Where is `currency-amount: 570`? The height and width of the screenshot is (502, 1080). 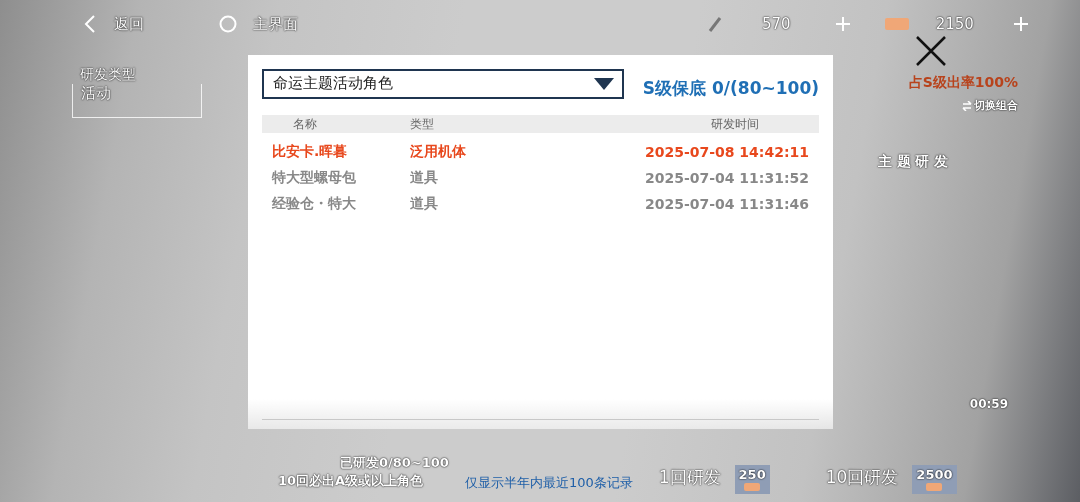 currency-amount: 570 is located at coordinates (776, 24).